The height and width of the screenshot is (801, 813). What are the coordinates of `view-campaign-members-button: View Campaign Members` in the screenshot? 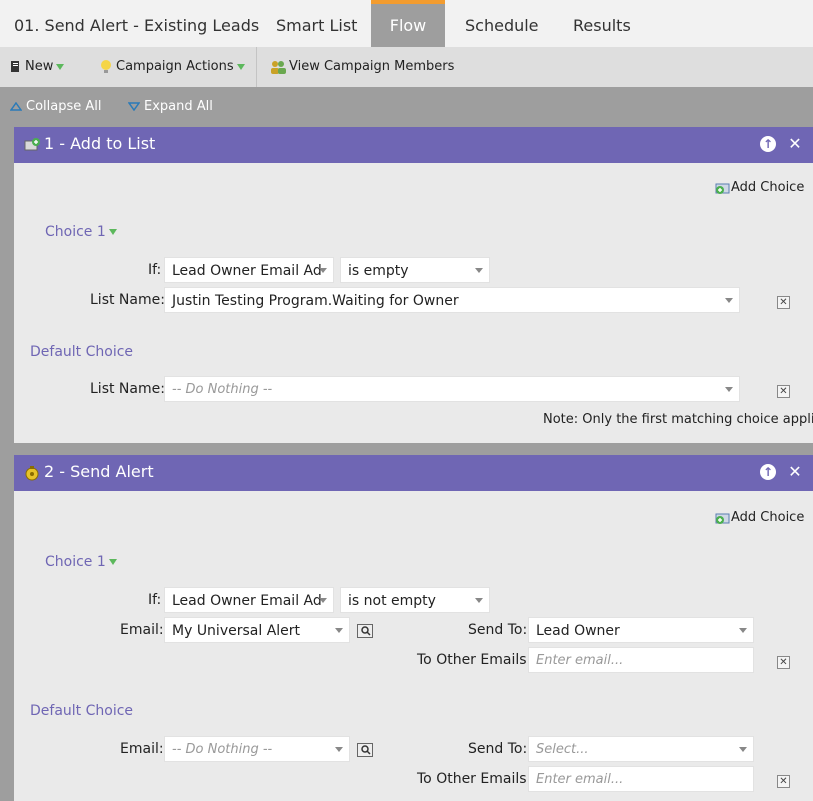 It's located at (362, 67).